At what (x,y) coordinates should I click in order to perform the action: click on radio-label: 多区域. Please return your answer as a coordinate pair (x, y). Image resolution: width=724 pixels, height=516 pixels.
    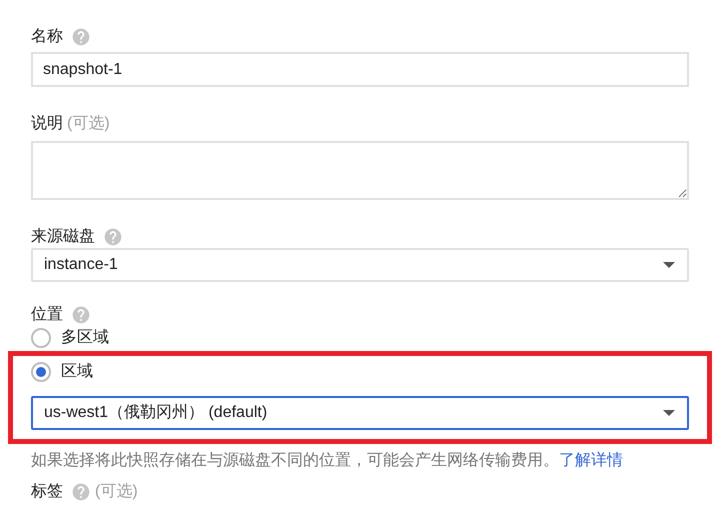
    Looking at the image, I should click on (85, 338).